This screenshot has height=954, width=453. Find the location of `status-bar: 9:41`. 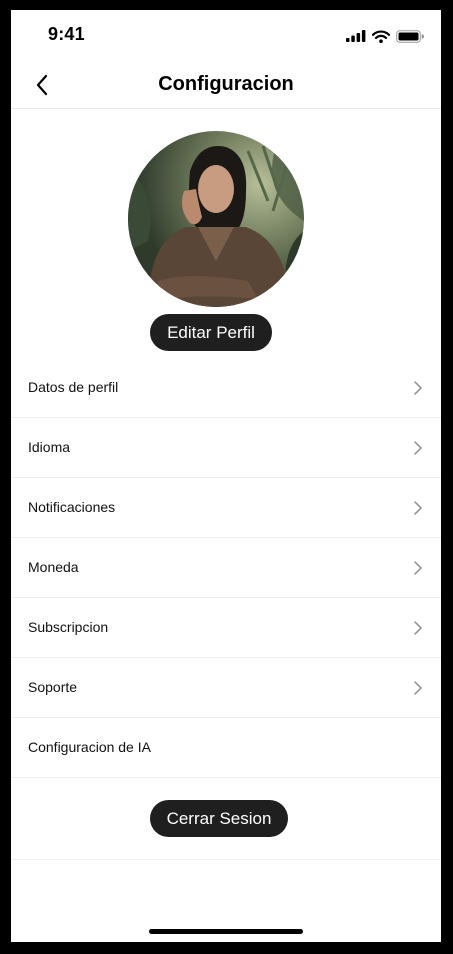

status-bar: 9:41 is located at coordinates (226, 35).